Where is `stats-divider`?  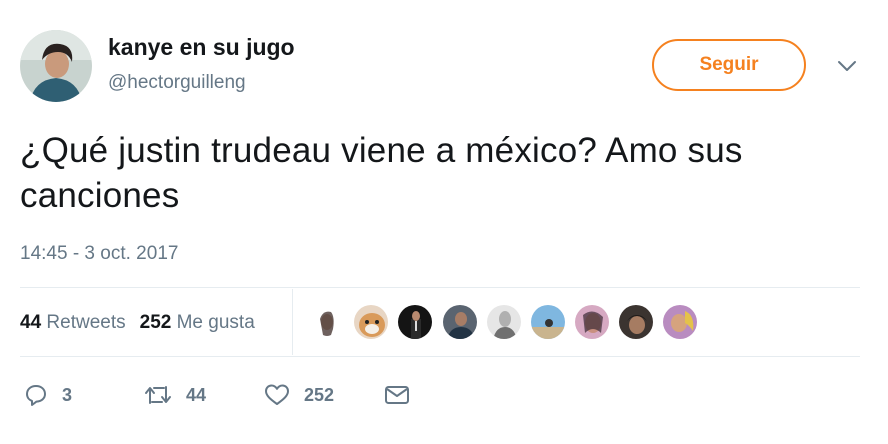
stats-divider is located at coordinates (292, 322).